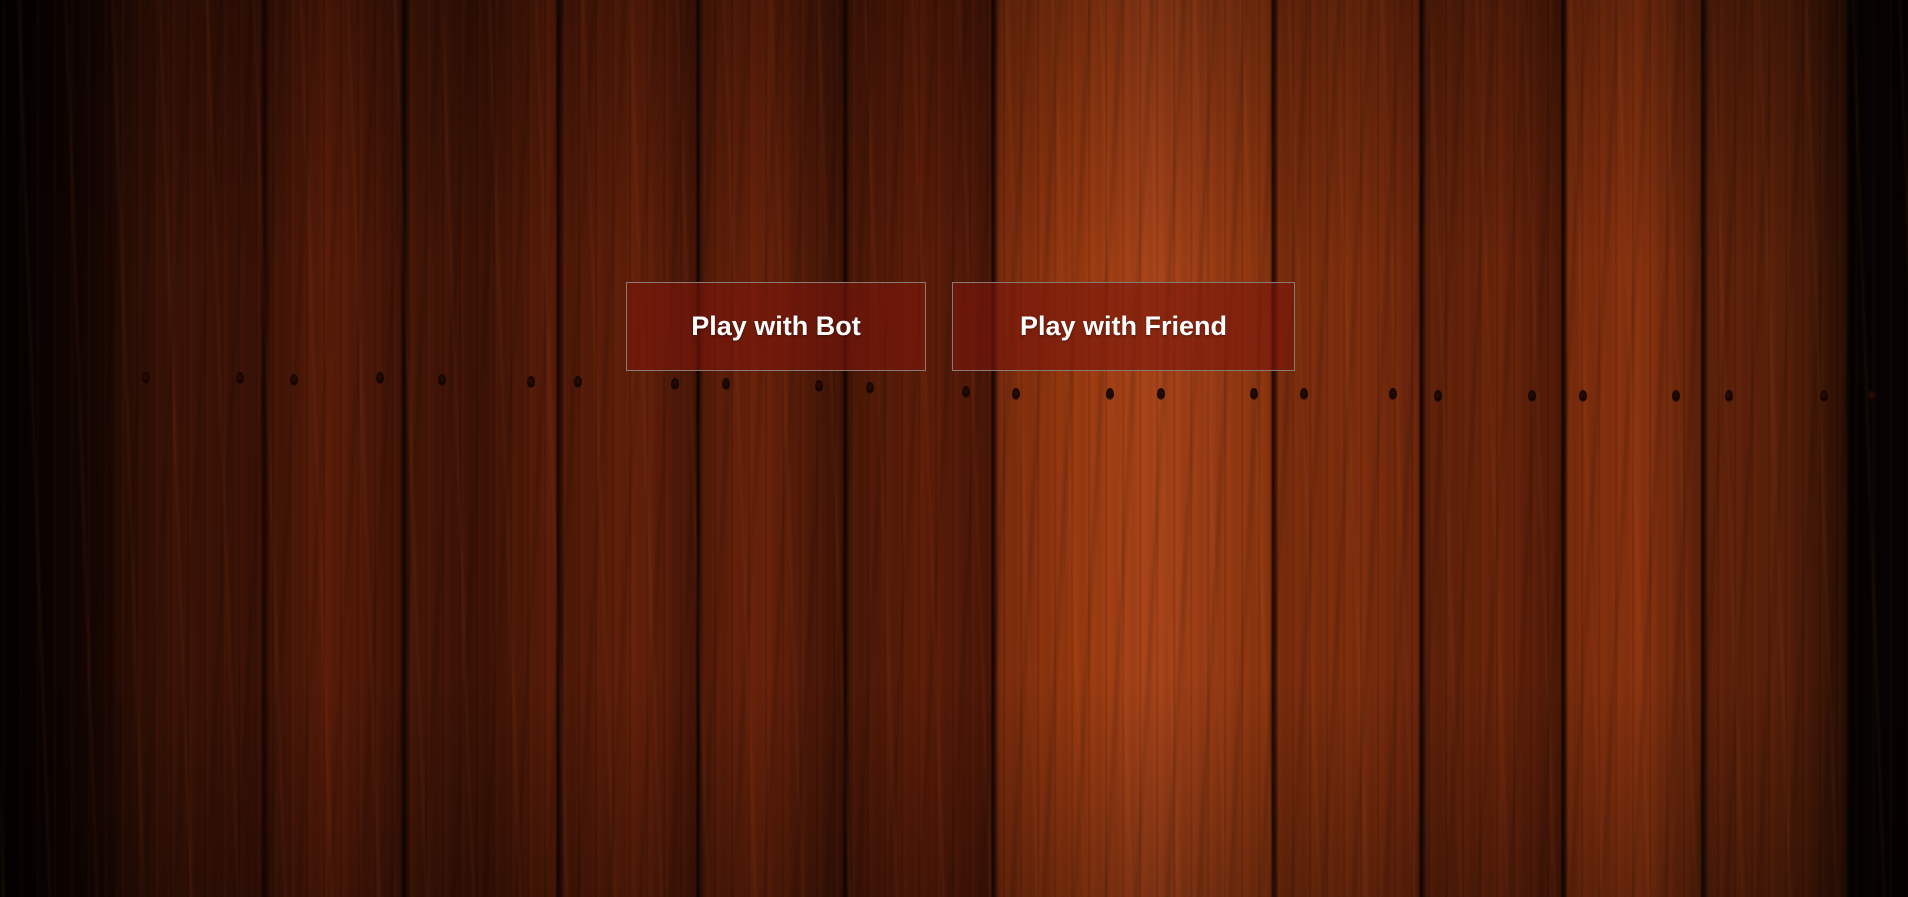  I want to click on play-with-bot-button: Play with Bot, so click(776, 326).